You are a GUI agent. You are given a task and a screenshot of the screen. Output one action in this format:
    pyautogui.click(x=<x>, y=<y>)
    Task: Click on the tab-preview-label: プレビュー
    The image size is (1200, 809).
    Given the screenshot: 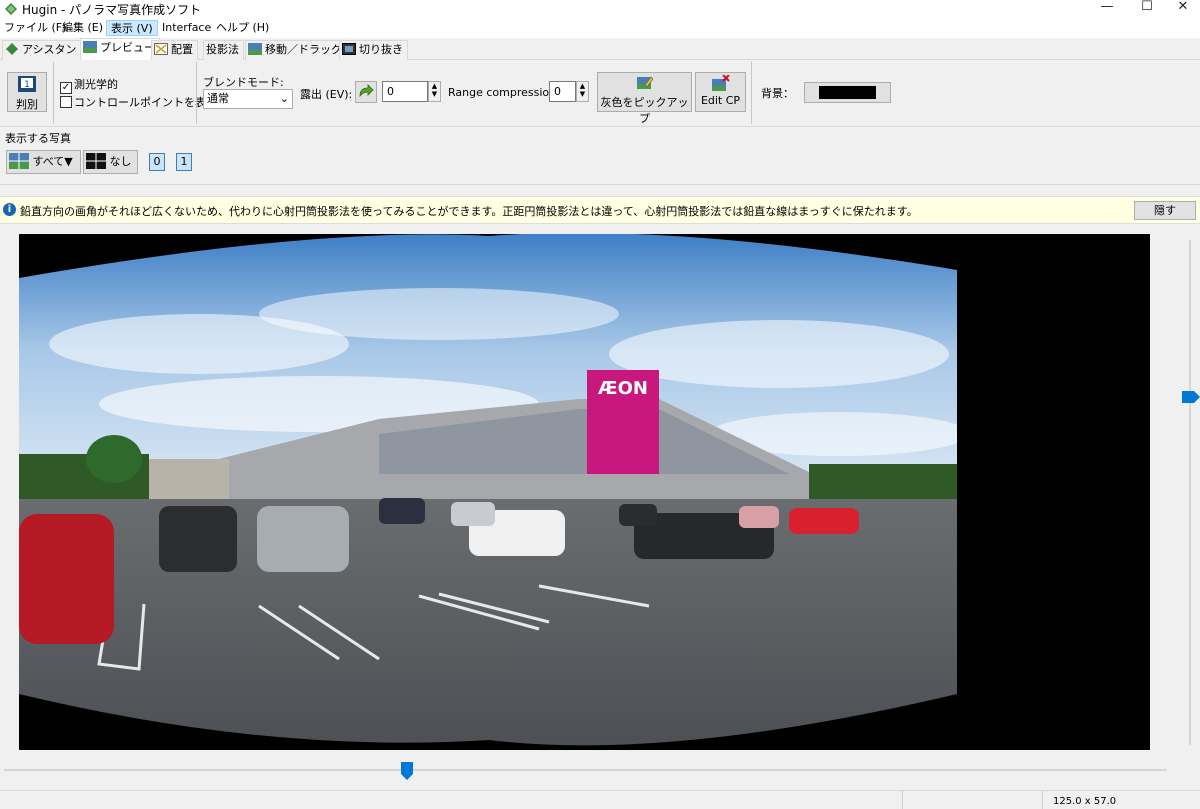 What is the action you would take?
    pyautogui.click(x=127, y=47)
    